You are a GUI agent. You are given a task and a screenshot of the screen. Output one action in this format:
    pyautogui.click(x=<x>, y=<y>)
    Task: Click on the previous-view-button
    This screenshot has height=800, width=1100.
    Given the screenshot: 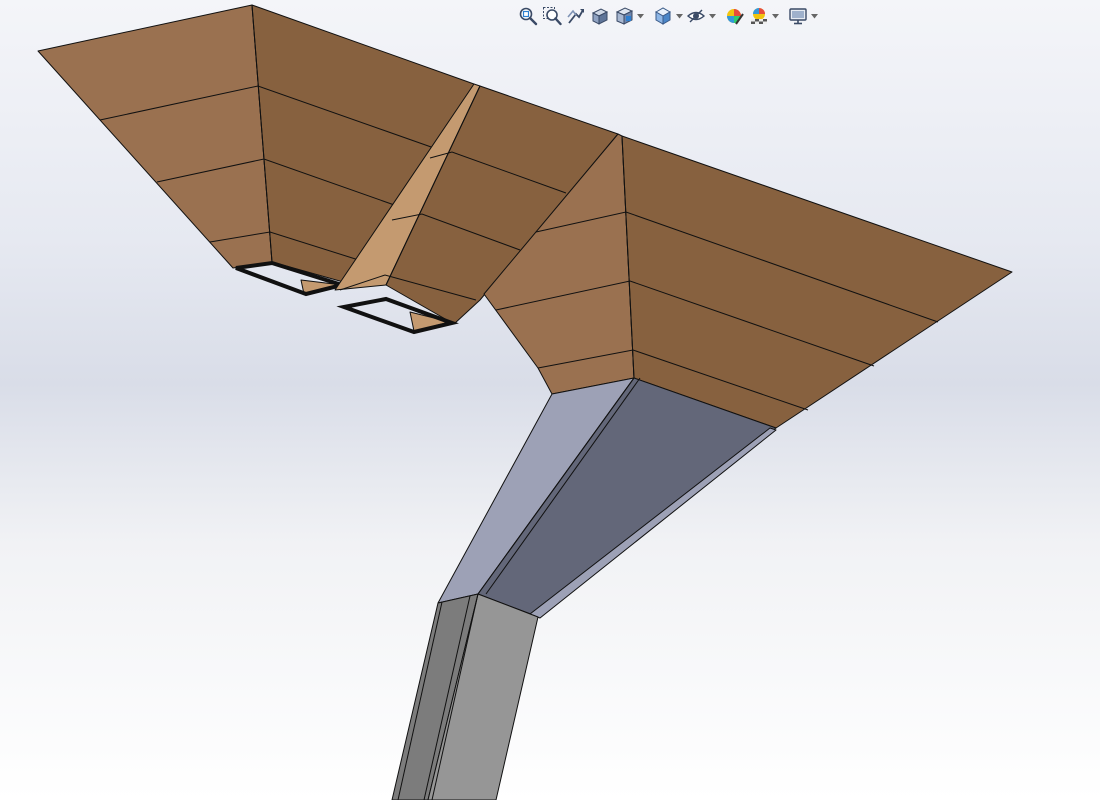 What is the action you would take?
    pyautogui.click(x=576, y=16)
    